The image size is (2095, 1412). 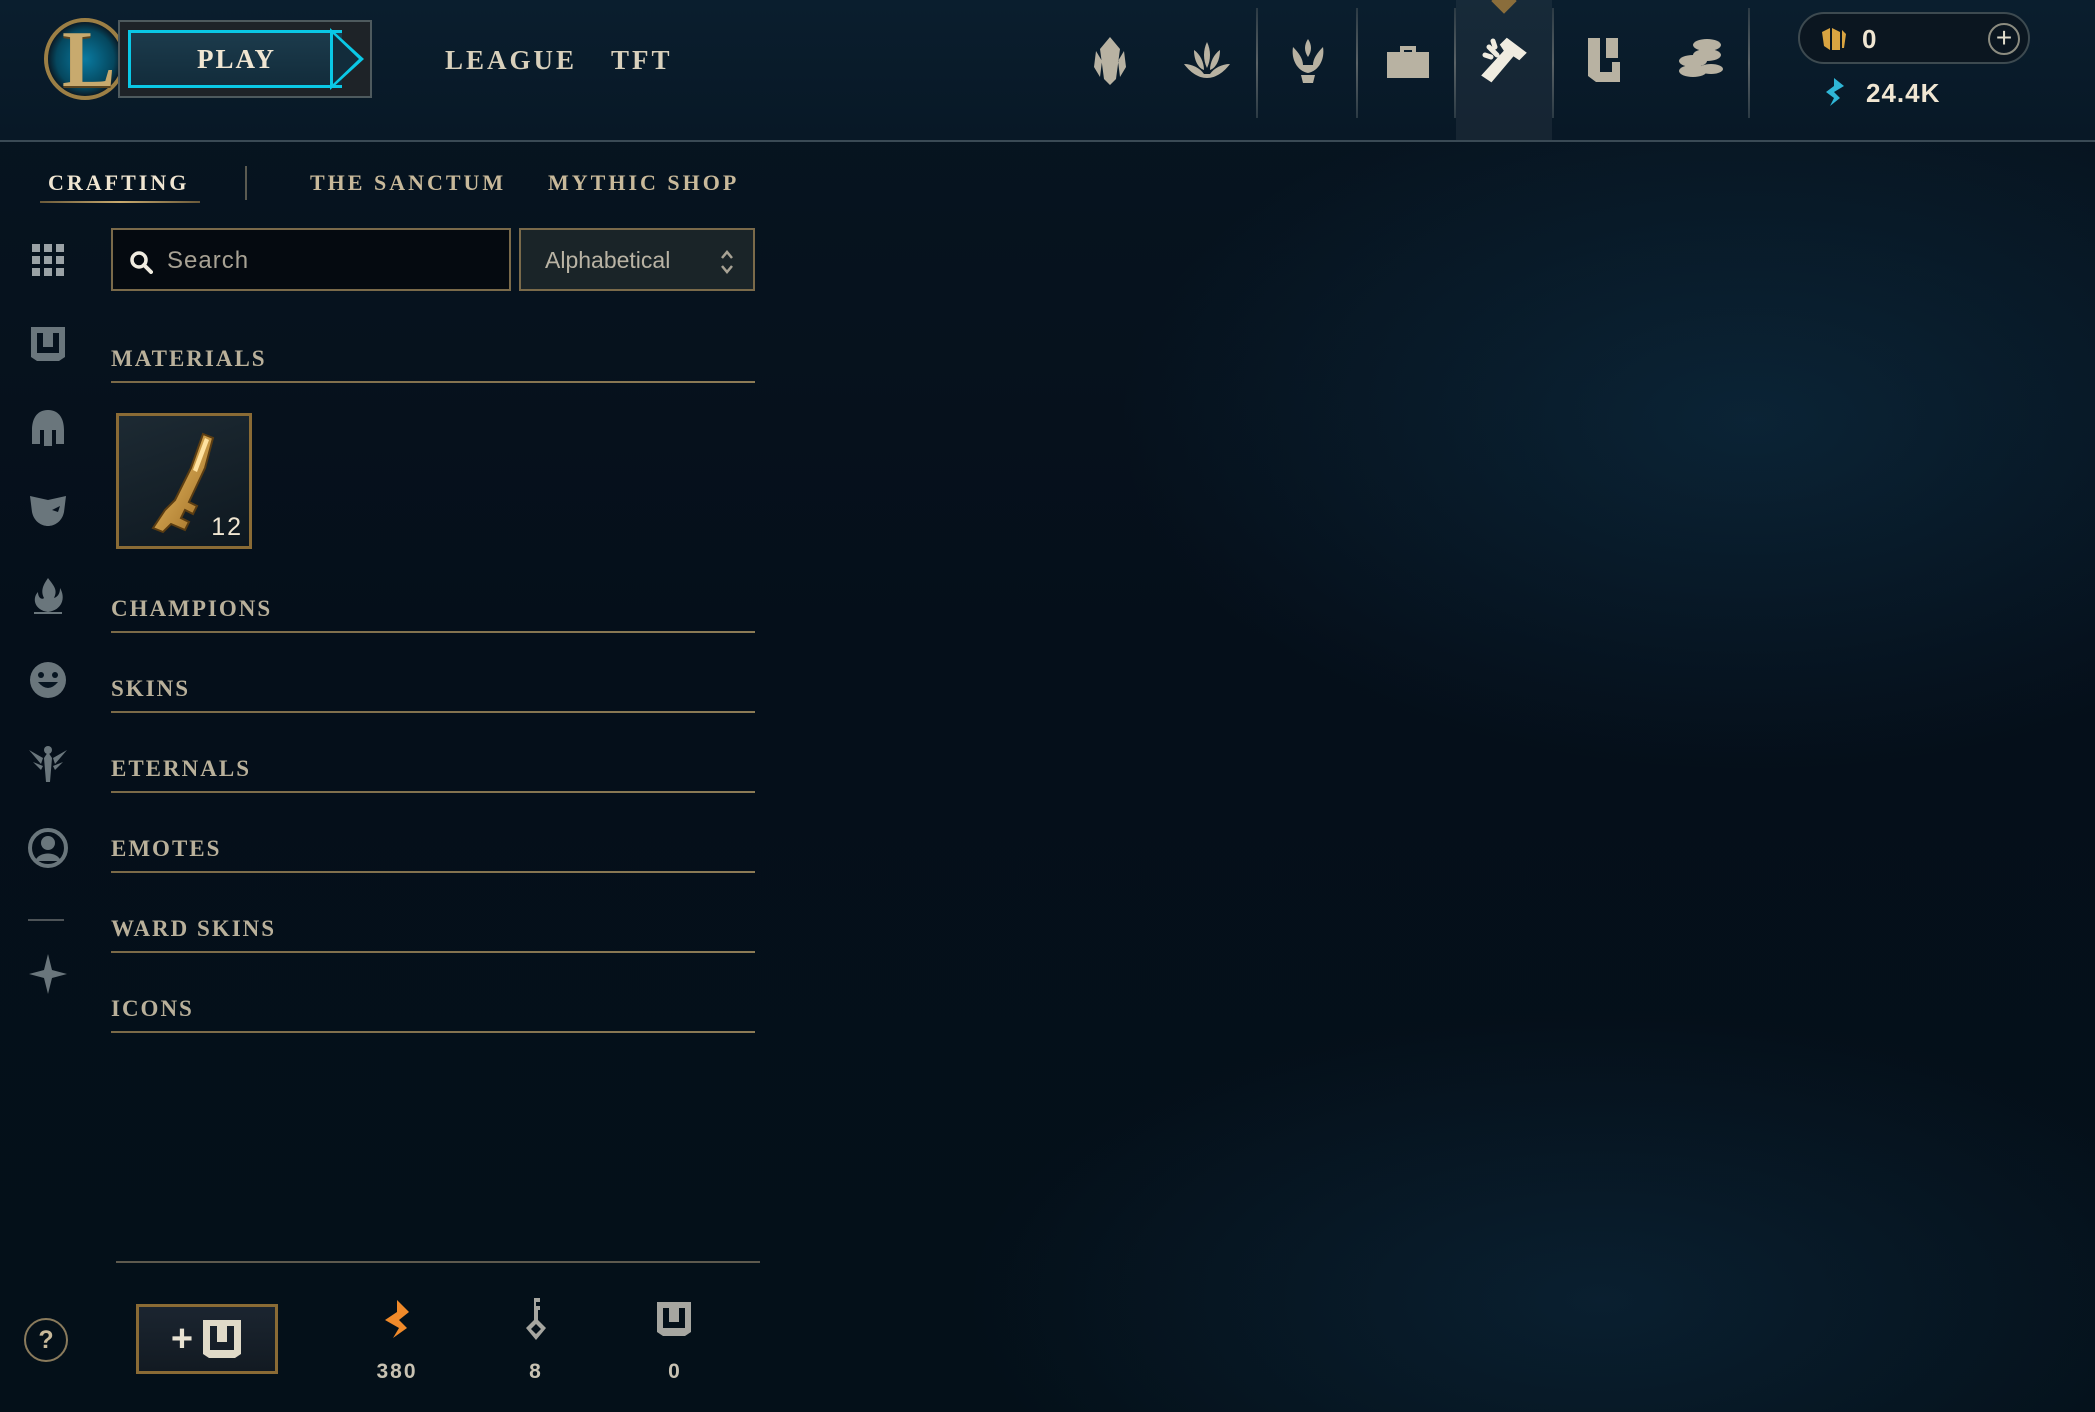 I want to click on coins-icon, so click(x=1700, y=60).